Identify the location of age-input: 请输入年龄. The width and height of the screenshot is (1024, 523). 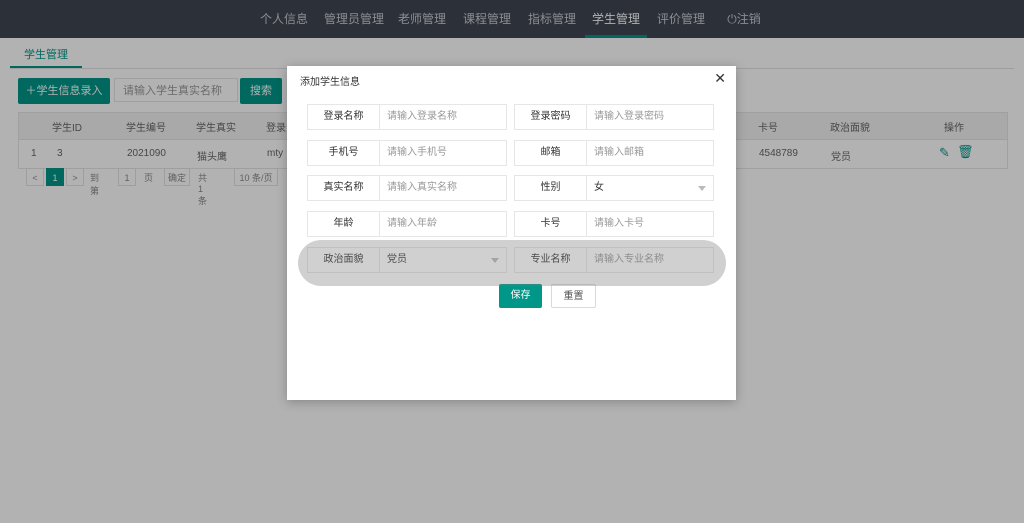
(443, 224).